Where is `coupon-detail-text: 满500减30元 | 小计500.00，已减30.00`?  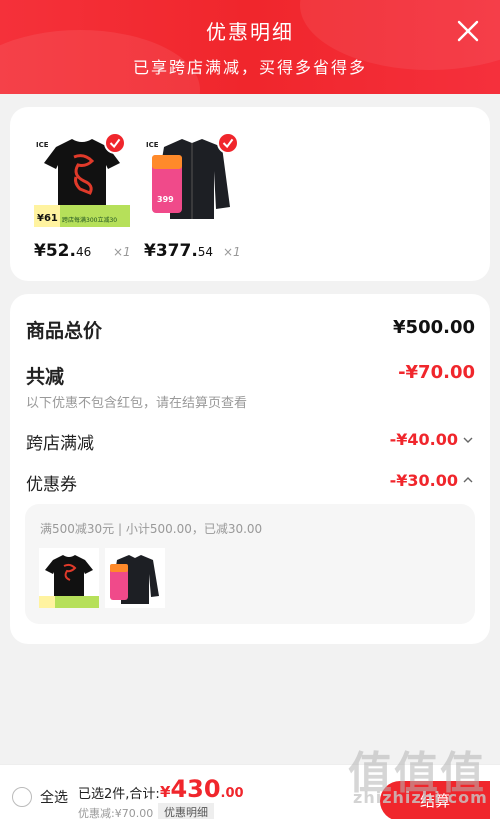
coupon-detail-text: 满500减30元 | 小计500.00，已减30.00 is located at coordinates (151, 529).